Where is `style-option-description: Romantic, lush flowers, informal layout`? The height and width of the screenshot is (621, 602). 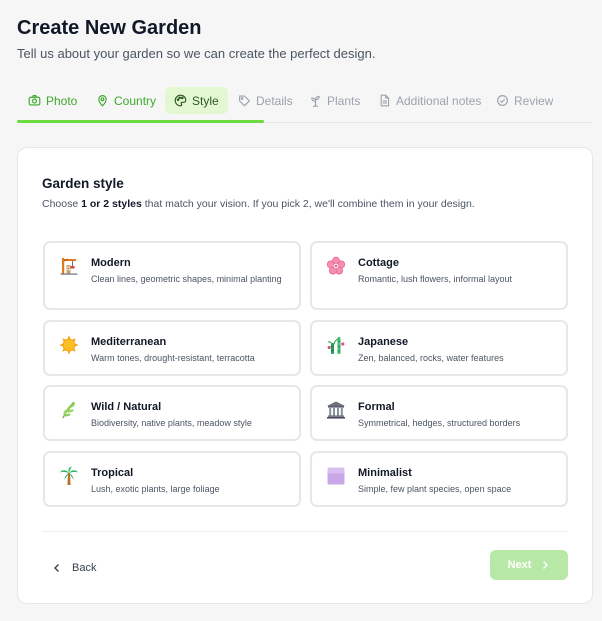
style-option-description: Romantic, lush flowers, informal layout is located at coordinates (435, 279).